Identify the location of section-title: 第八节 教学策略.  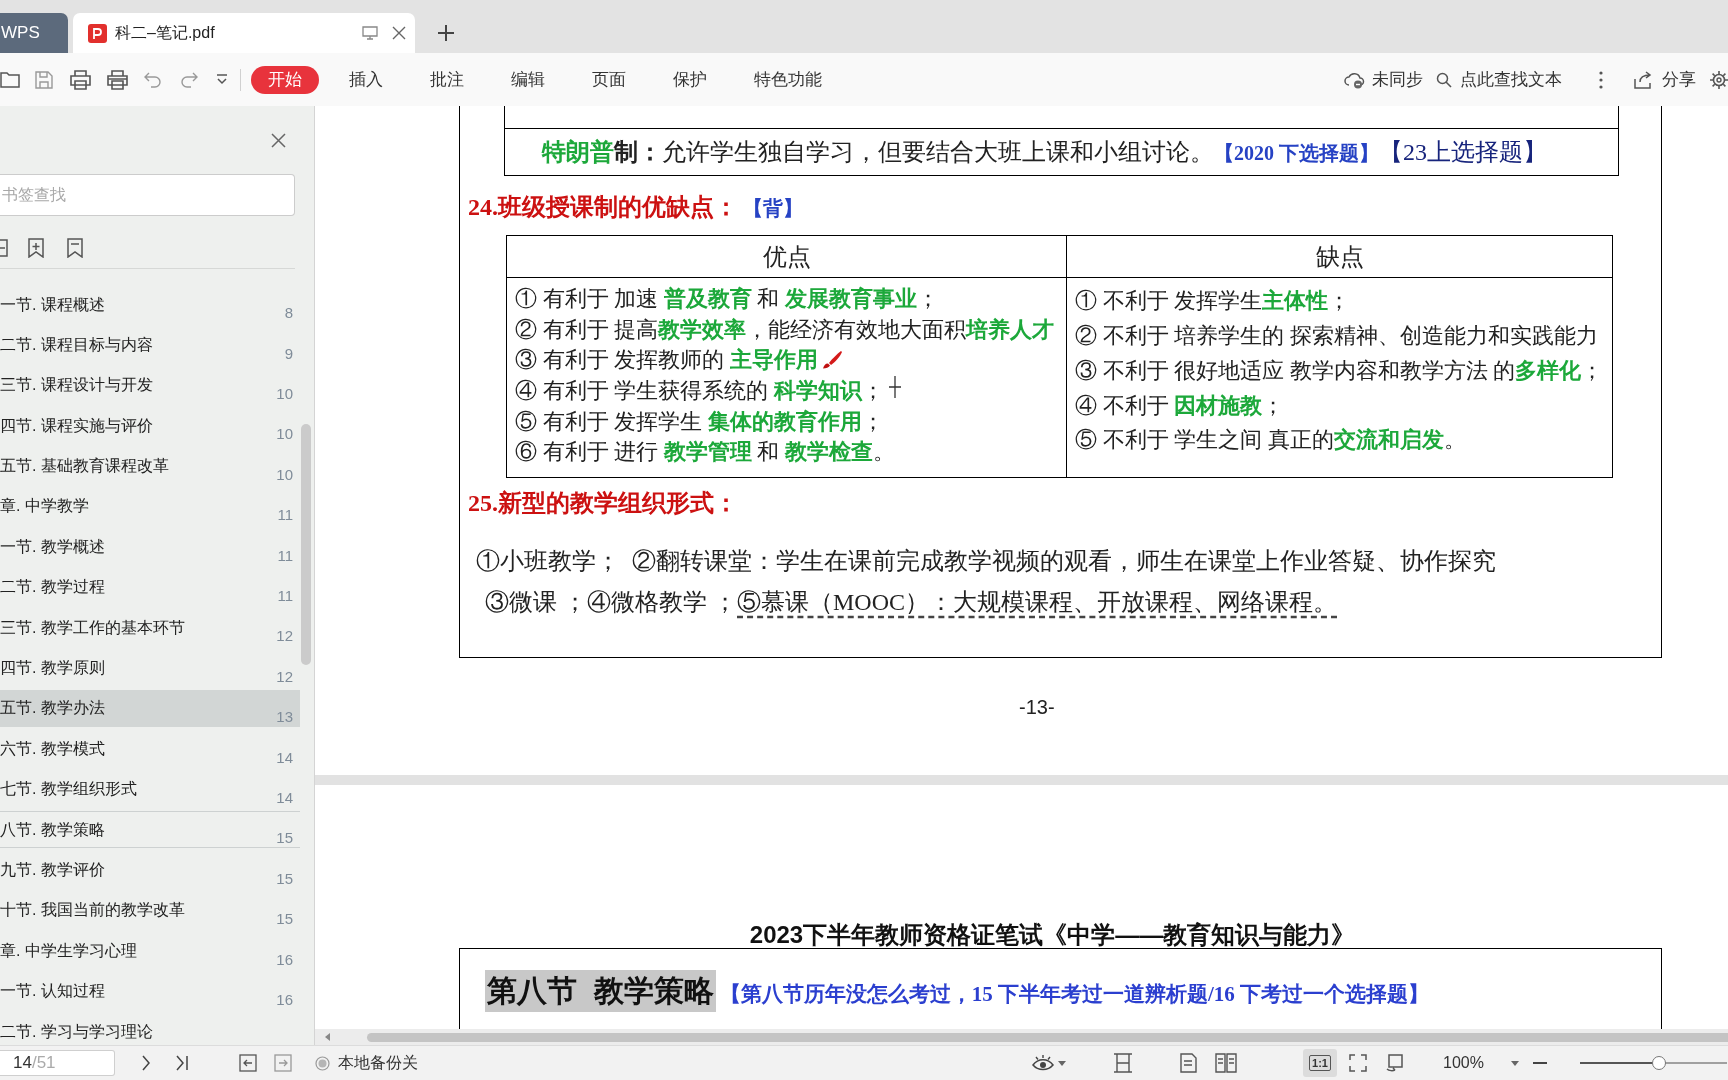
(600, 990).